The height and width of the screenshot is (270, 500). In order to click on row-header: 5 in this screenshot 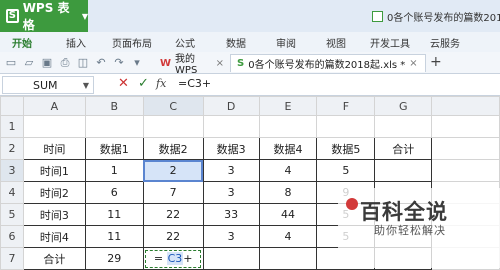, I will do `click(12, 214)`.